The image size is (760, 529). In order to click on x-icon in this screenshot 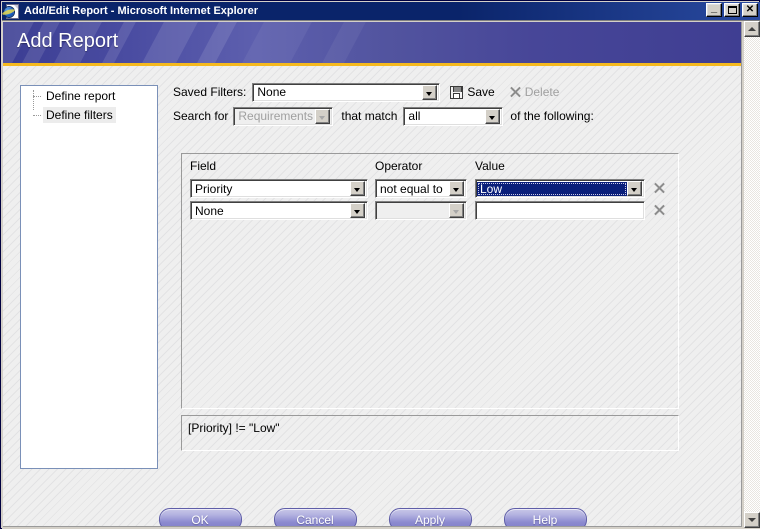, I will do `click(515, 92)`.